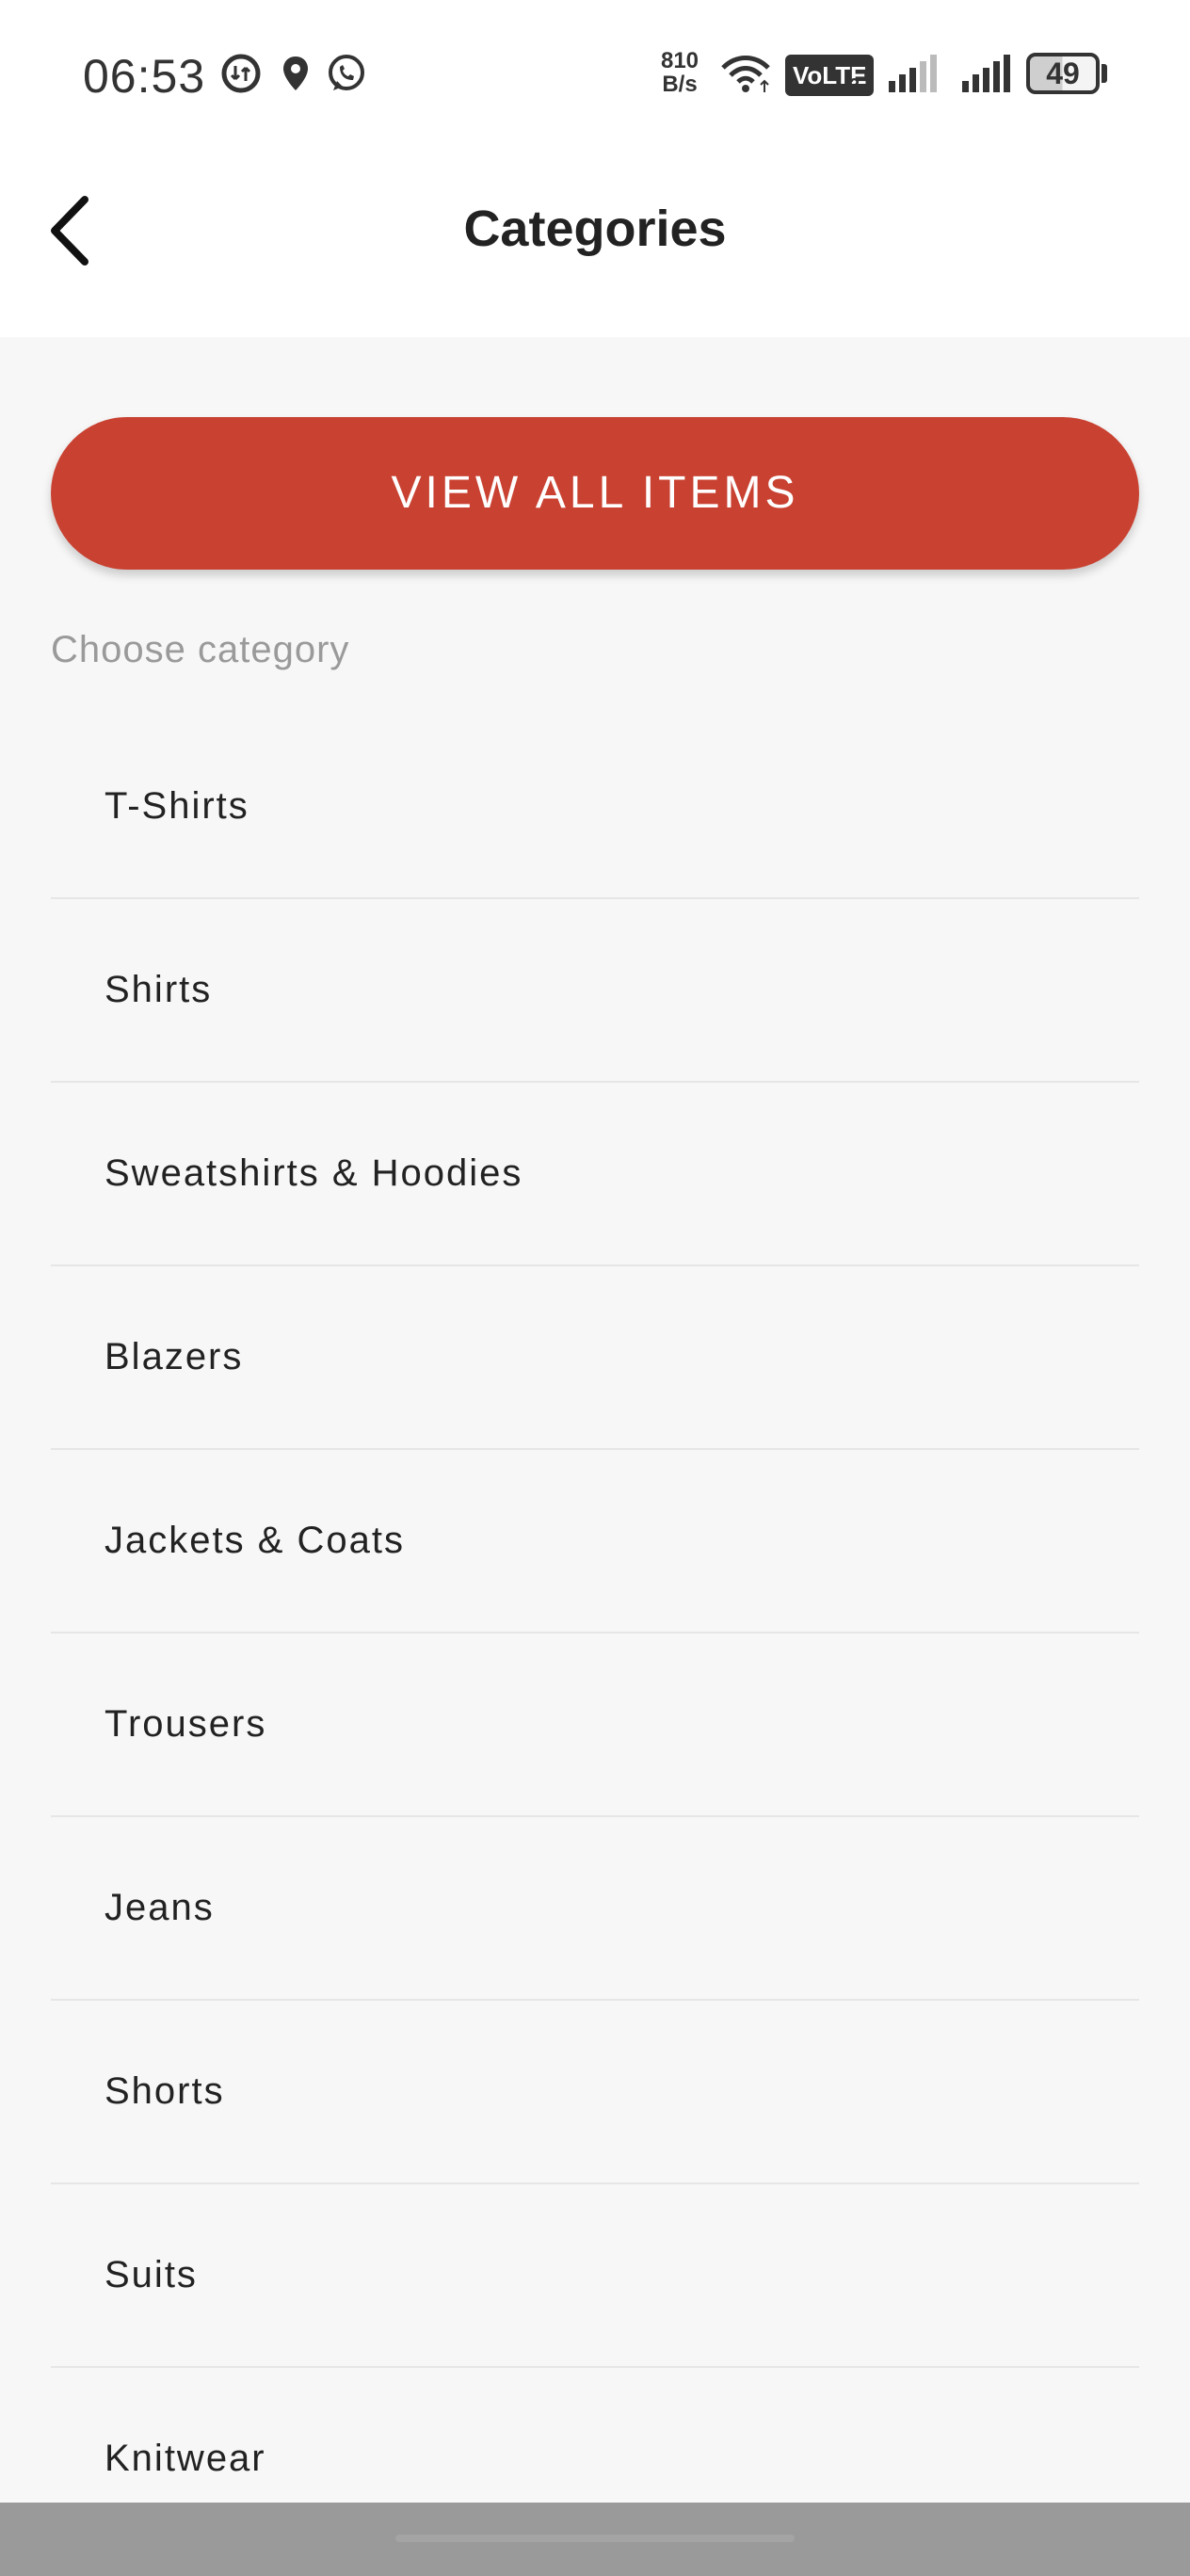  I want to click on category-item-jackets-coats: Jackets & Coats, so click(595, 1542).